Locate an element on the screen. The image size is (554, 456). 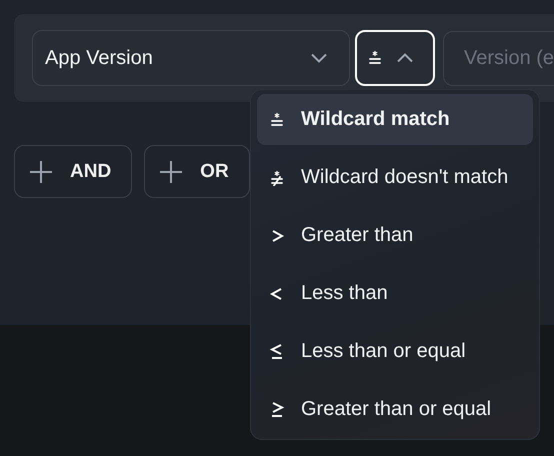
menu-item: Wildcard doesn't match is located at coordinates (395, 177).